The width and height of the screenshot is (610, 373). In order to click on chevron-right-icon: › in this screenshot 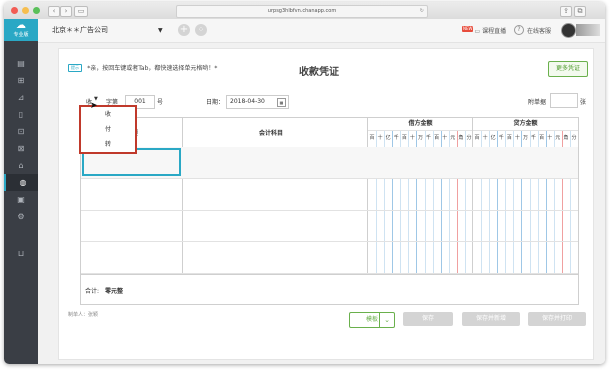, I will do `click(66, 11)`.